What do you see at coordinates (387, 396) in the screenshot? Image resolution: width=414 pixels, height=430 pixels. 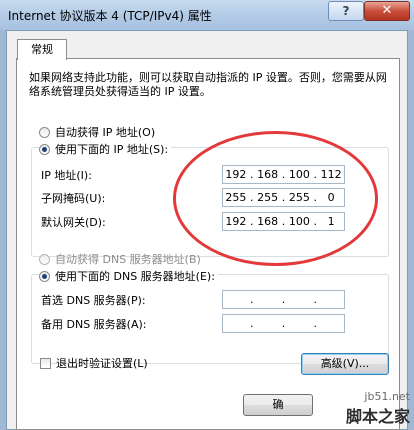 I see `watermark-url: jb51.net` at bounding box center [387, 396].